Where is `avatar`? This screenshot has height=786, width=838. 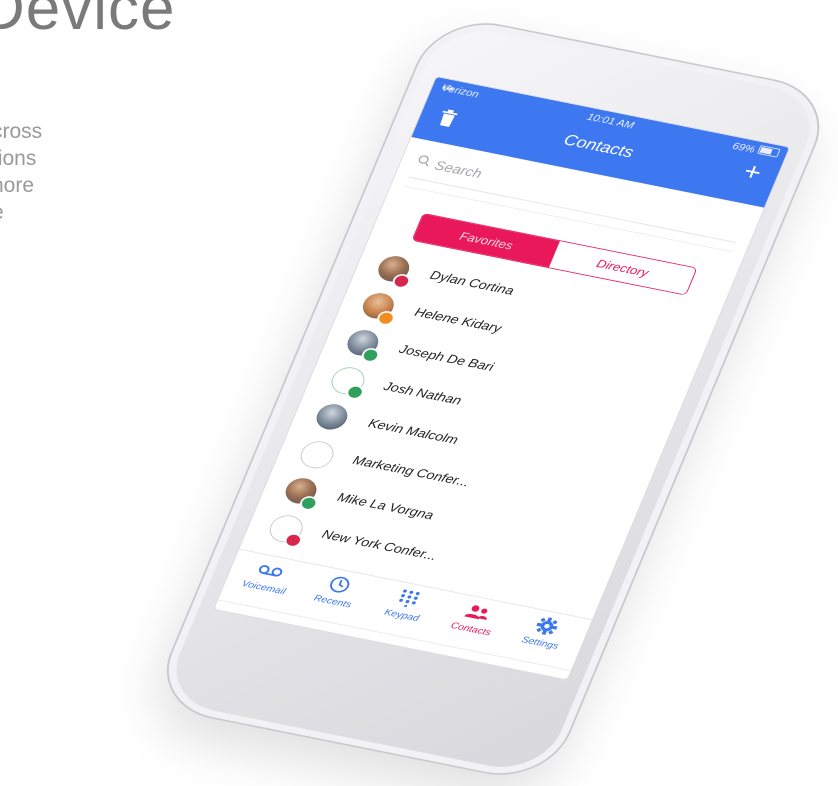 avatar is located at coordinates (332, 417).